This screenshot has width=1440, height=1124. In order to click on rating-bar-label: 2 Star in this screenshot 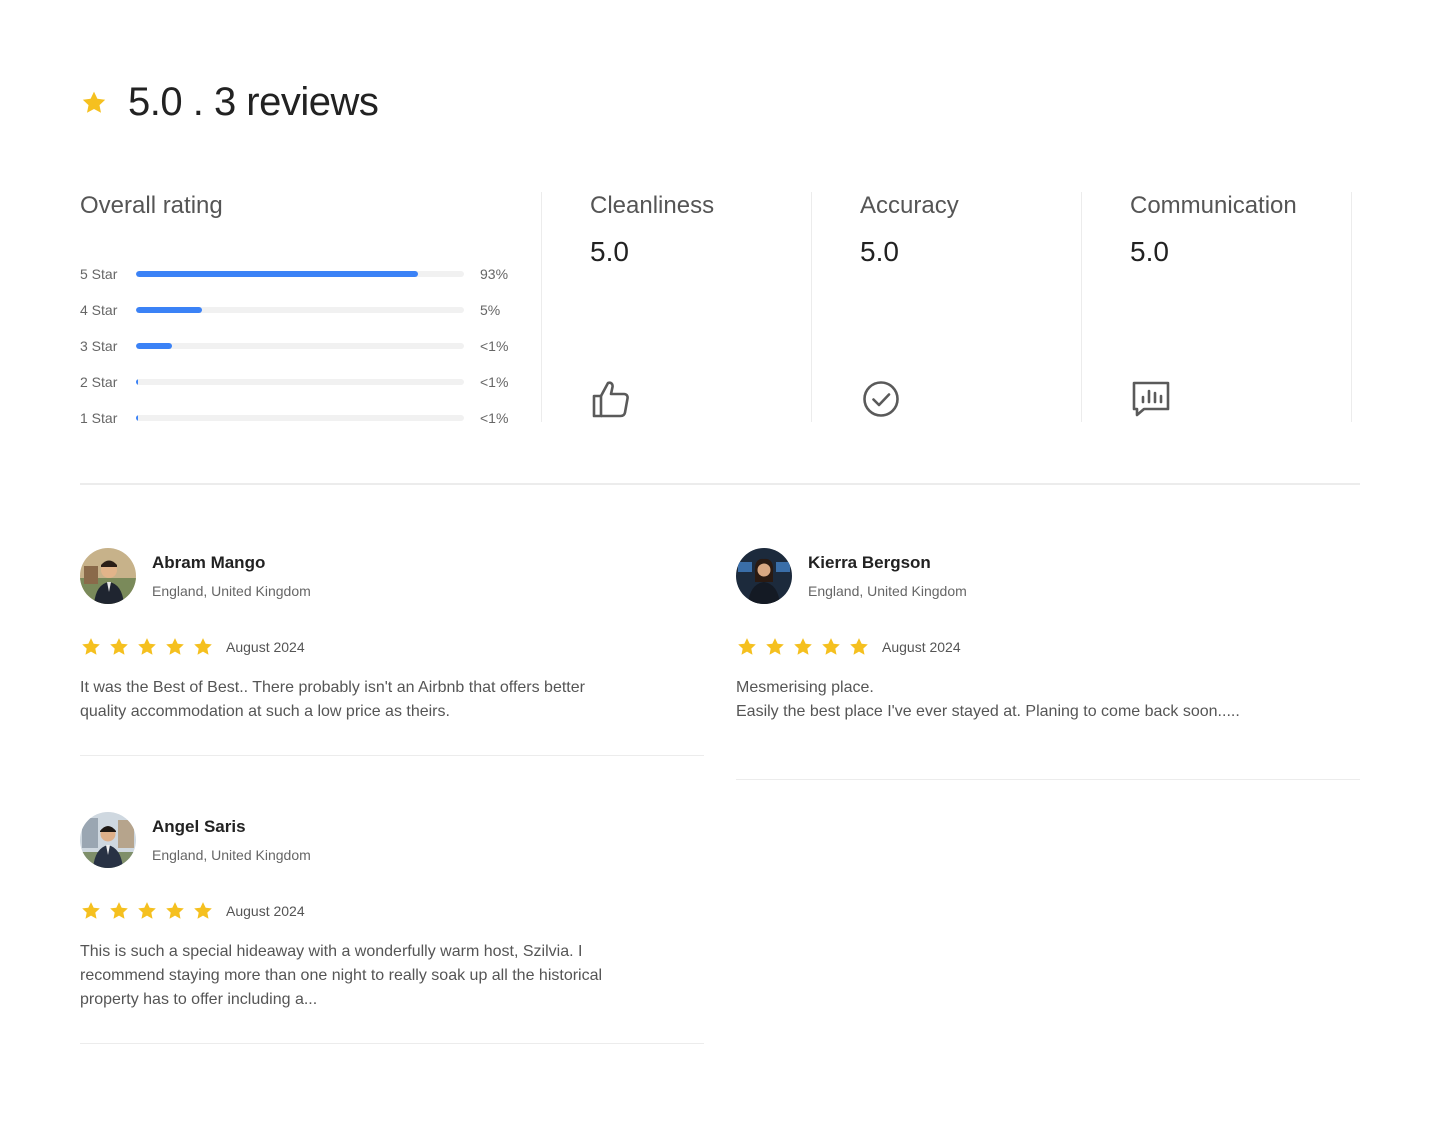, I will do `click(99, 382)`.